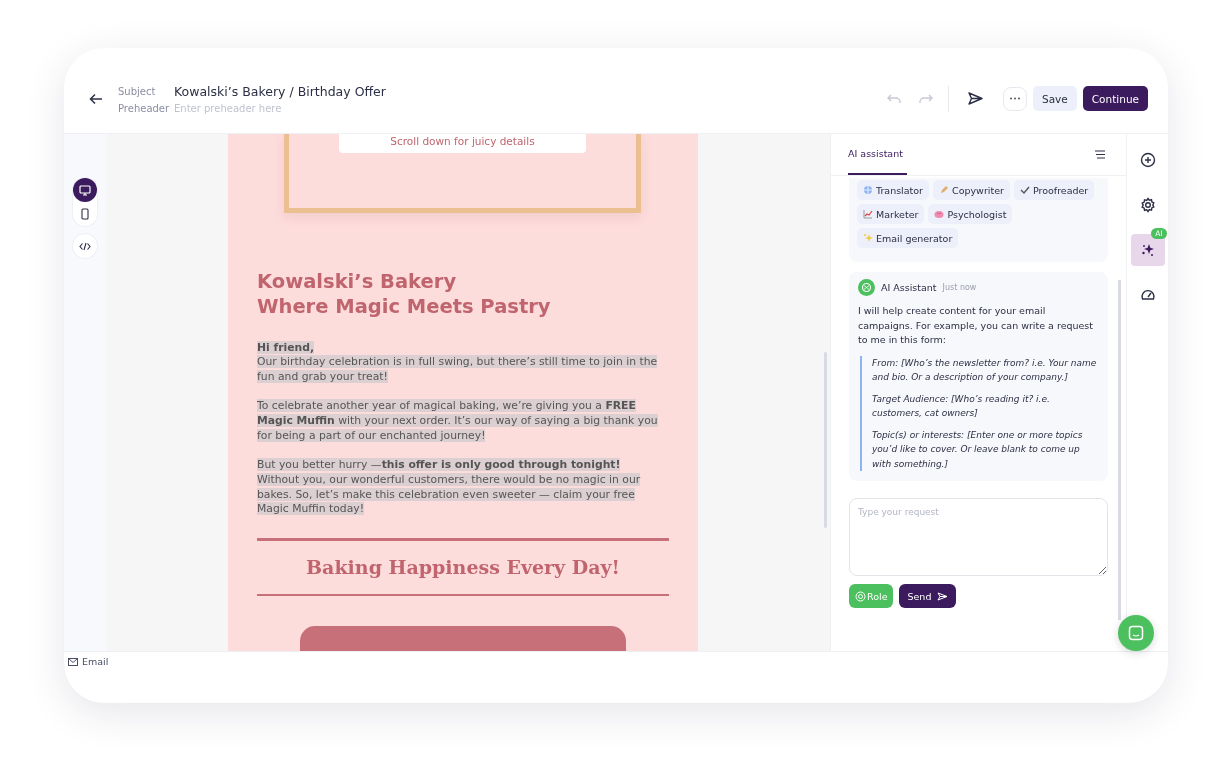 The image size is (1232, 784). Describe the element at coordinates (144, 108) in the screenshot. I see `preheader-label: Preheader` at that location.